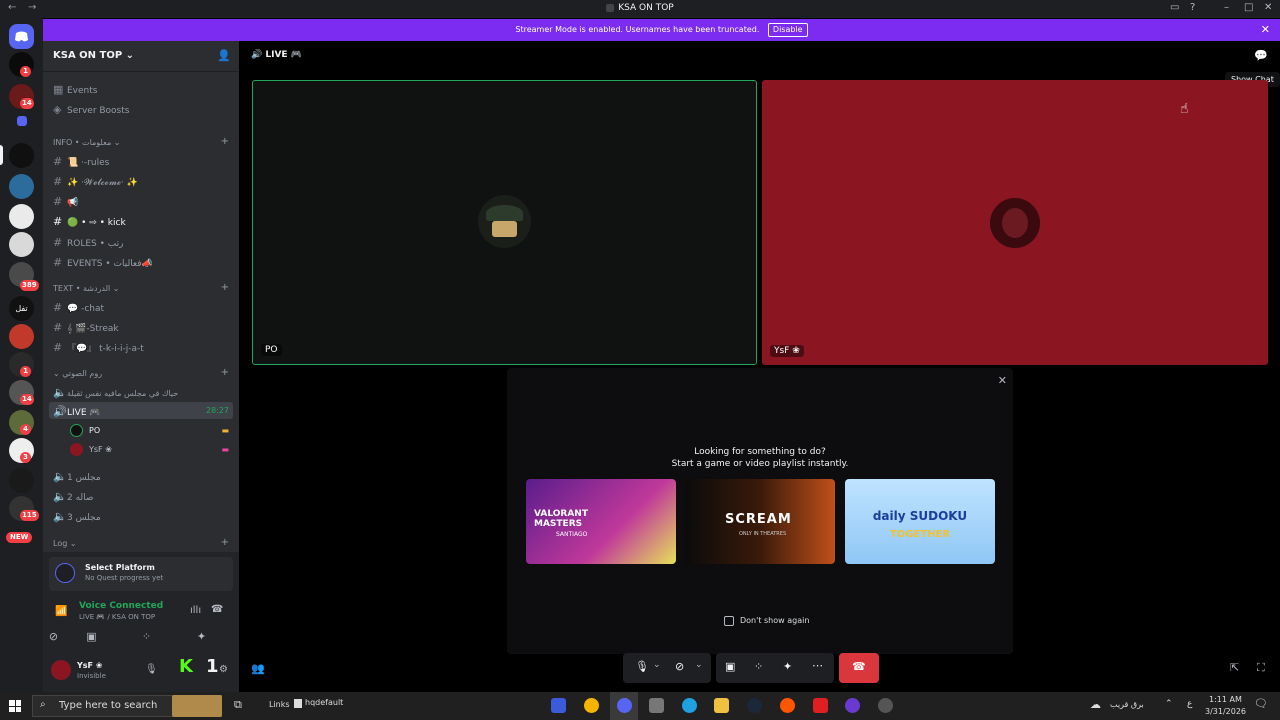 This screenshot has height=720, width=1280. Describe the element at coordinates (77, 476) in the screenshot. I see `voice-channel-majlis-1: 🔈مجلس 1` at that location.